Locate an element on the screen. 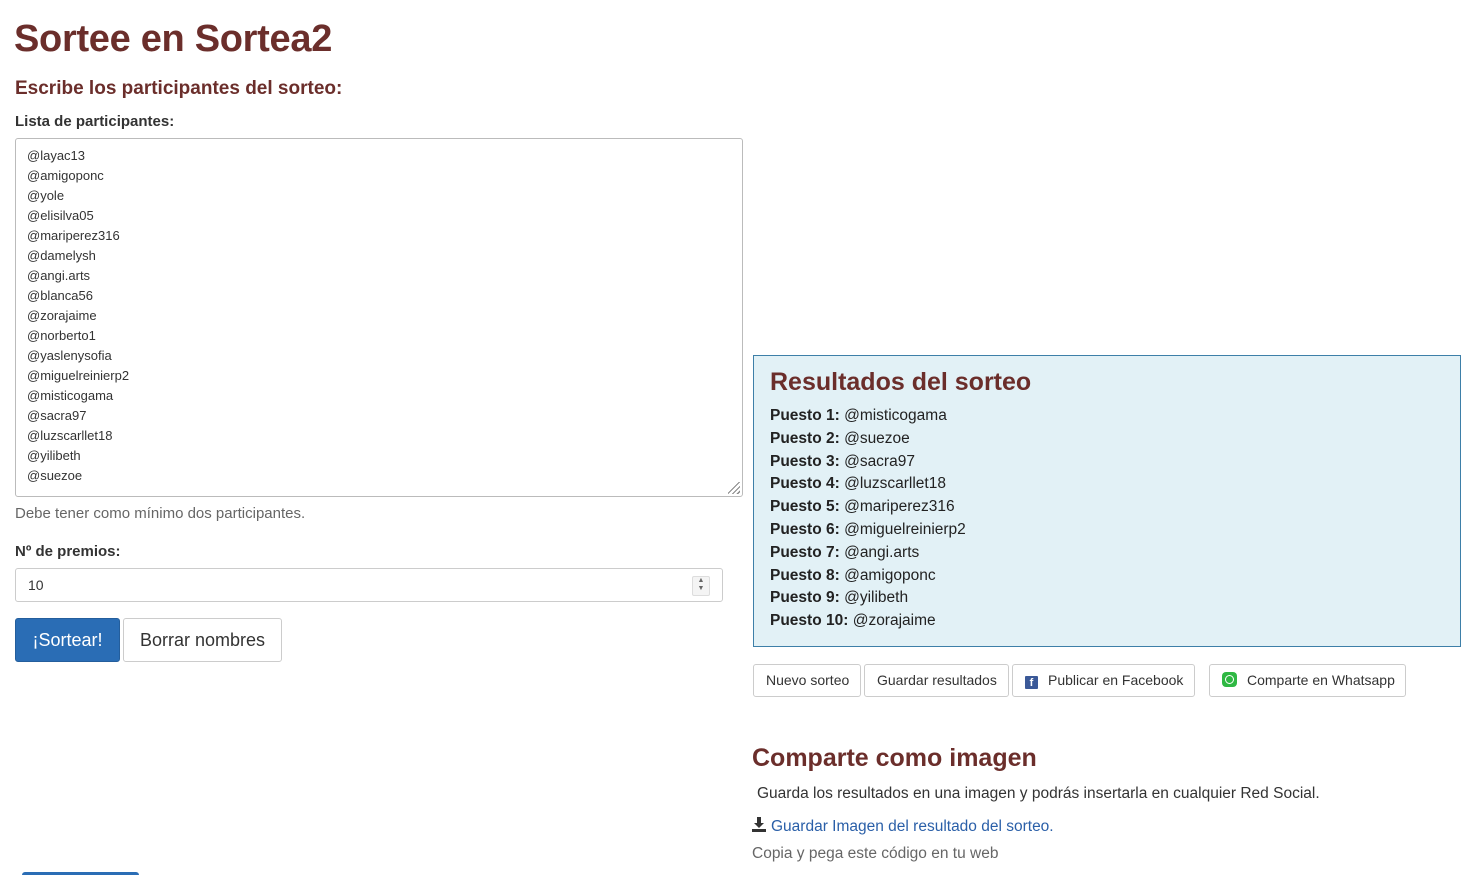 The height and width of the screenshot is (875, 1476). participant-line: @damelysh is located at coordinates (61, 255).